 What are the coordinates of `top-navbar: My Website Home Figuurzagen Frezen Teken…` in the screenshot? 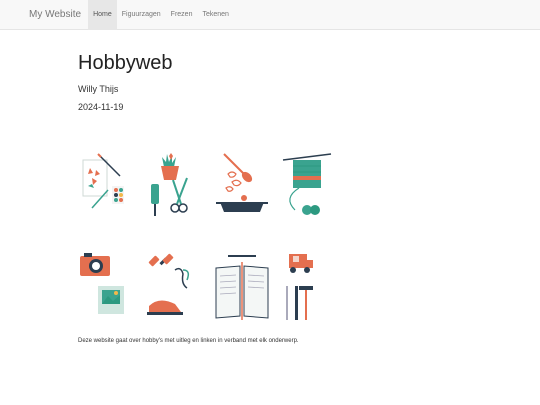 It's located at (270, 15).